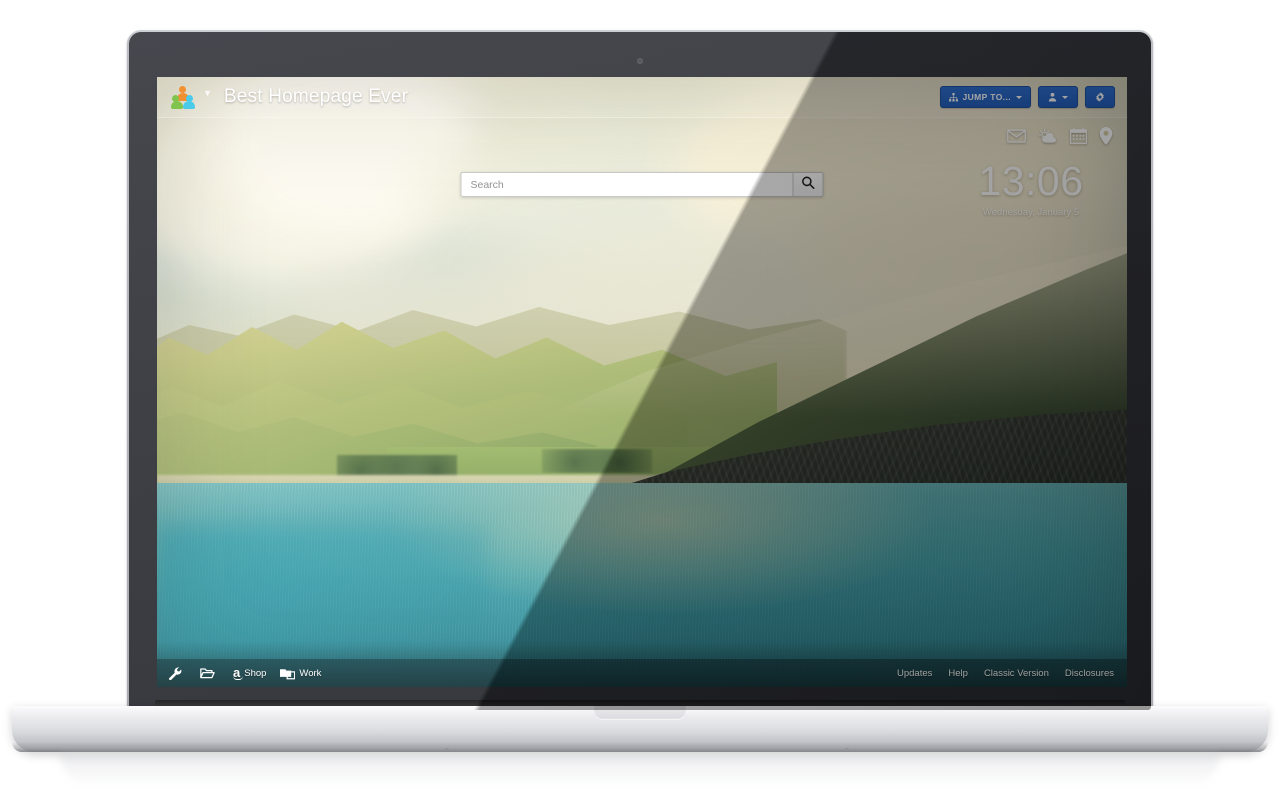 This screenshot has height=800, width=1280. I want to click on weather-icon, so click(1048, 138).